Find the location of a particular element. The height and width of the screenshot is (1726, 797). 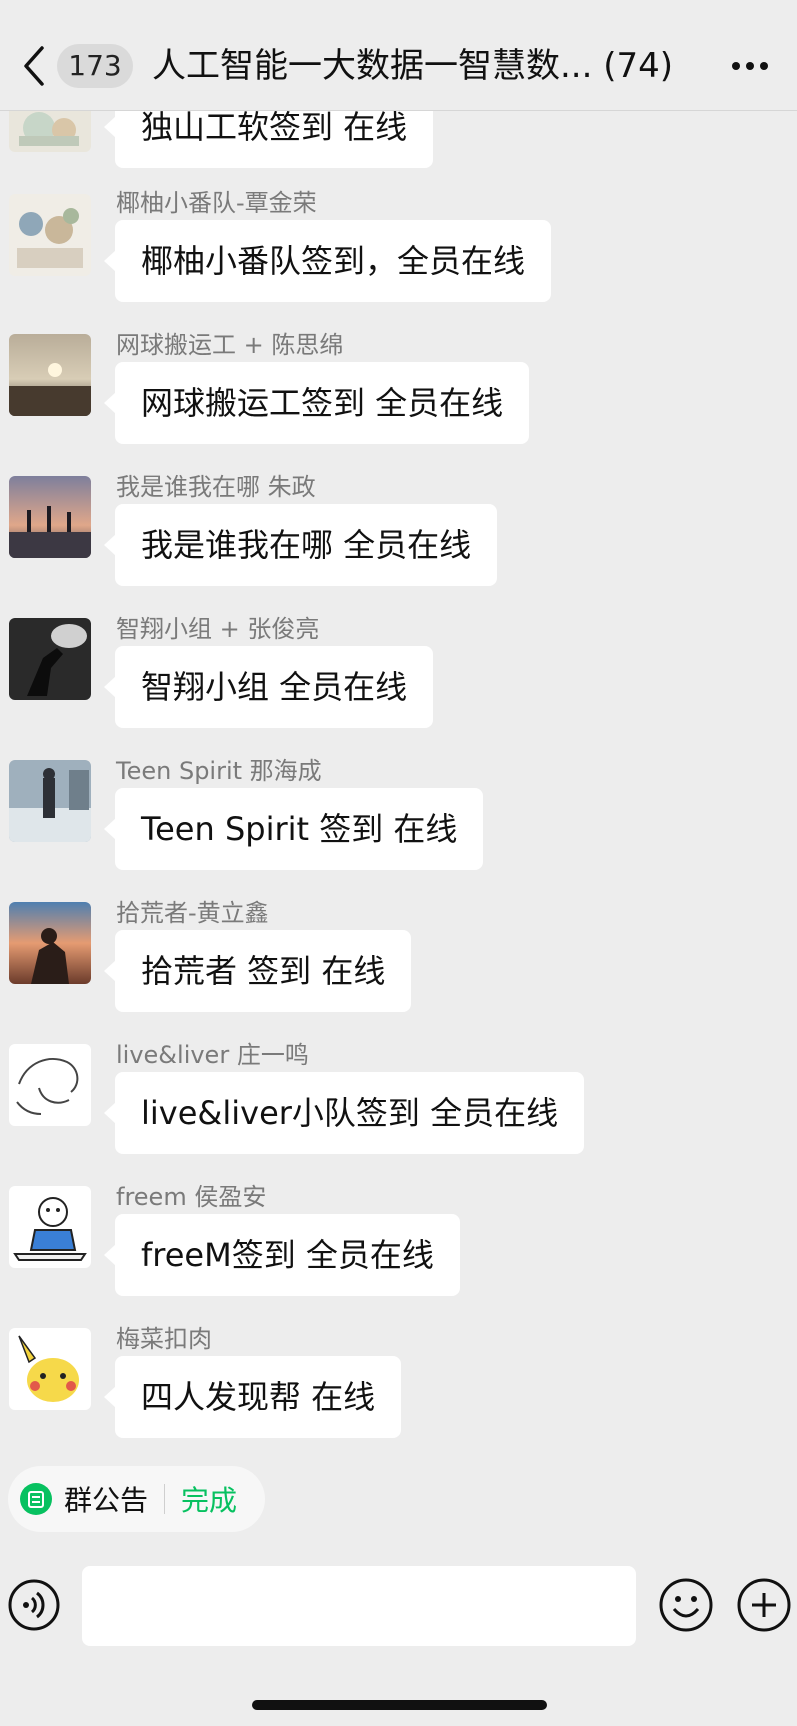

sender-name: 拾荒者-黄立鑫 is located at coordinates (192, 913).